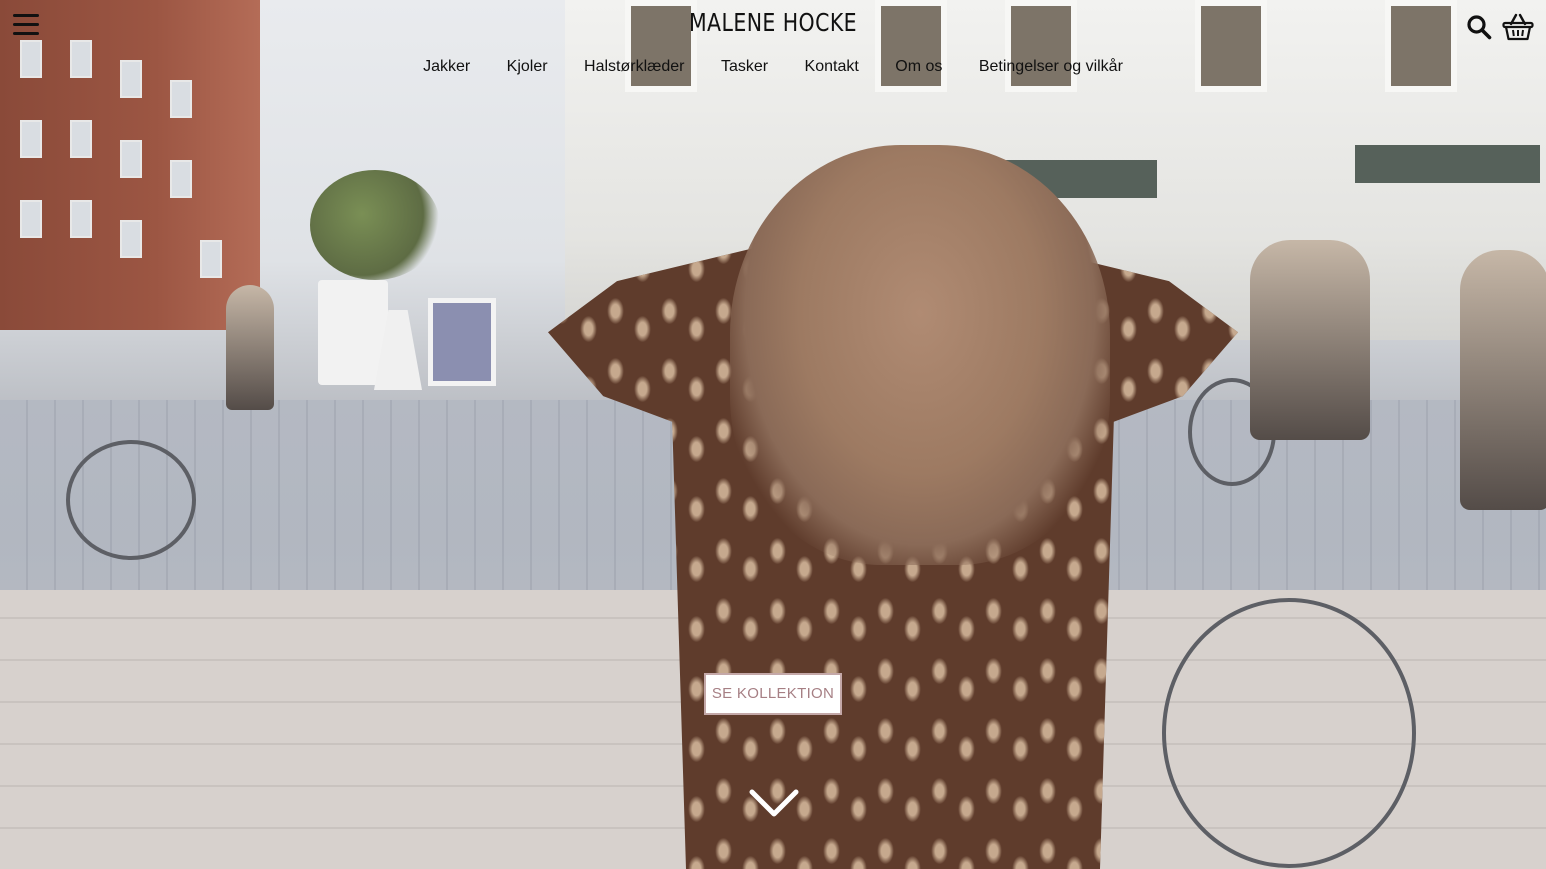  I want to click on chevron-down-icon, so click(774, 804).